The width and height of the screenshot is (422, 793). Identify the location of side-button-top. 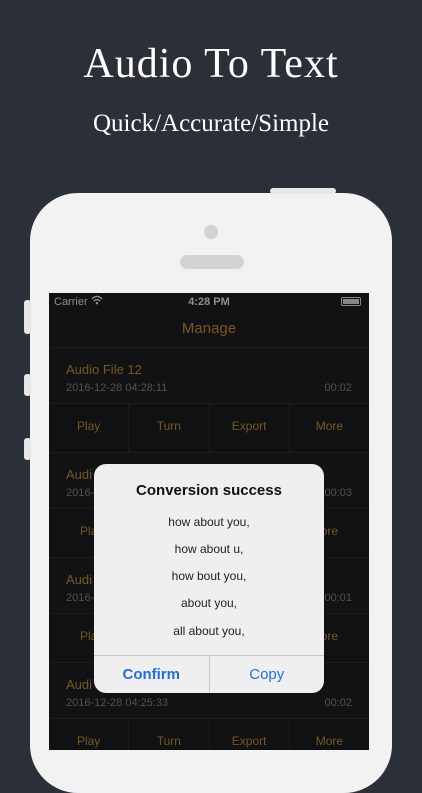
(303, 191).